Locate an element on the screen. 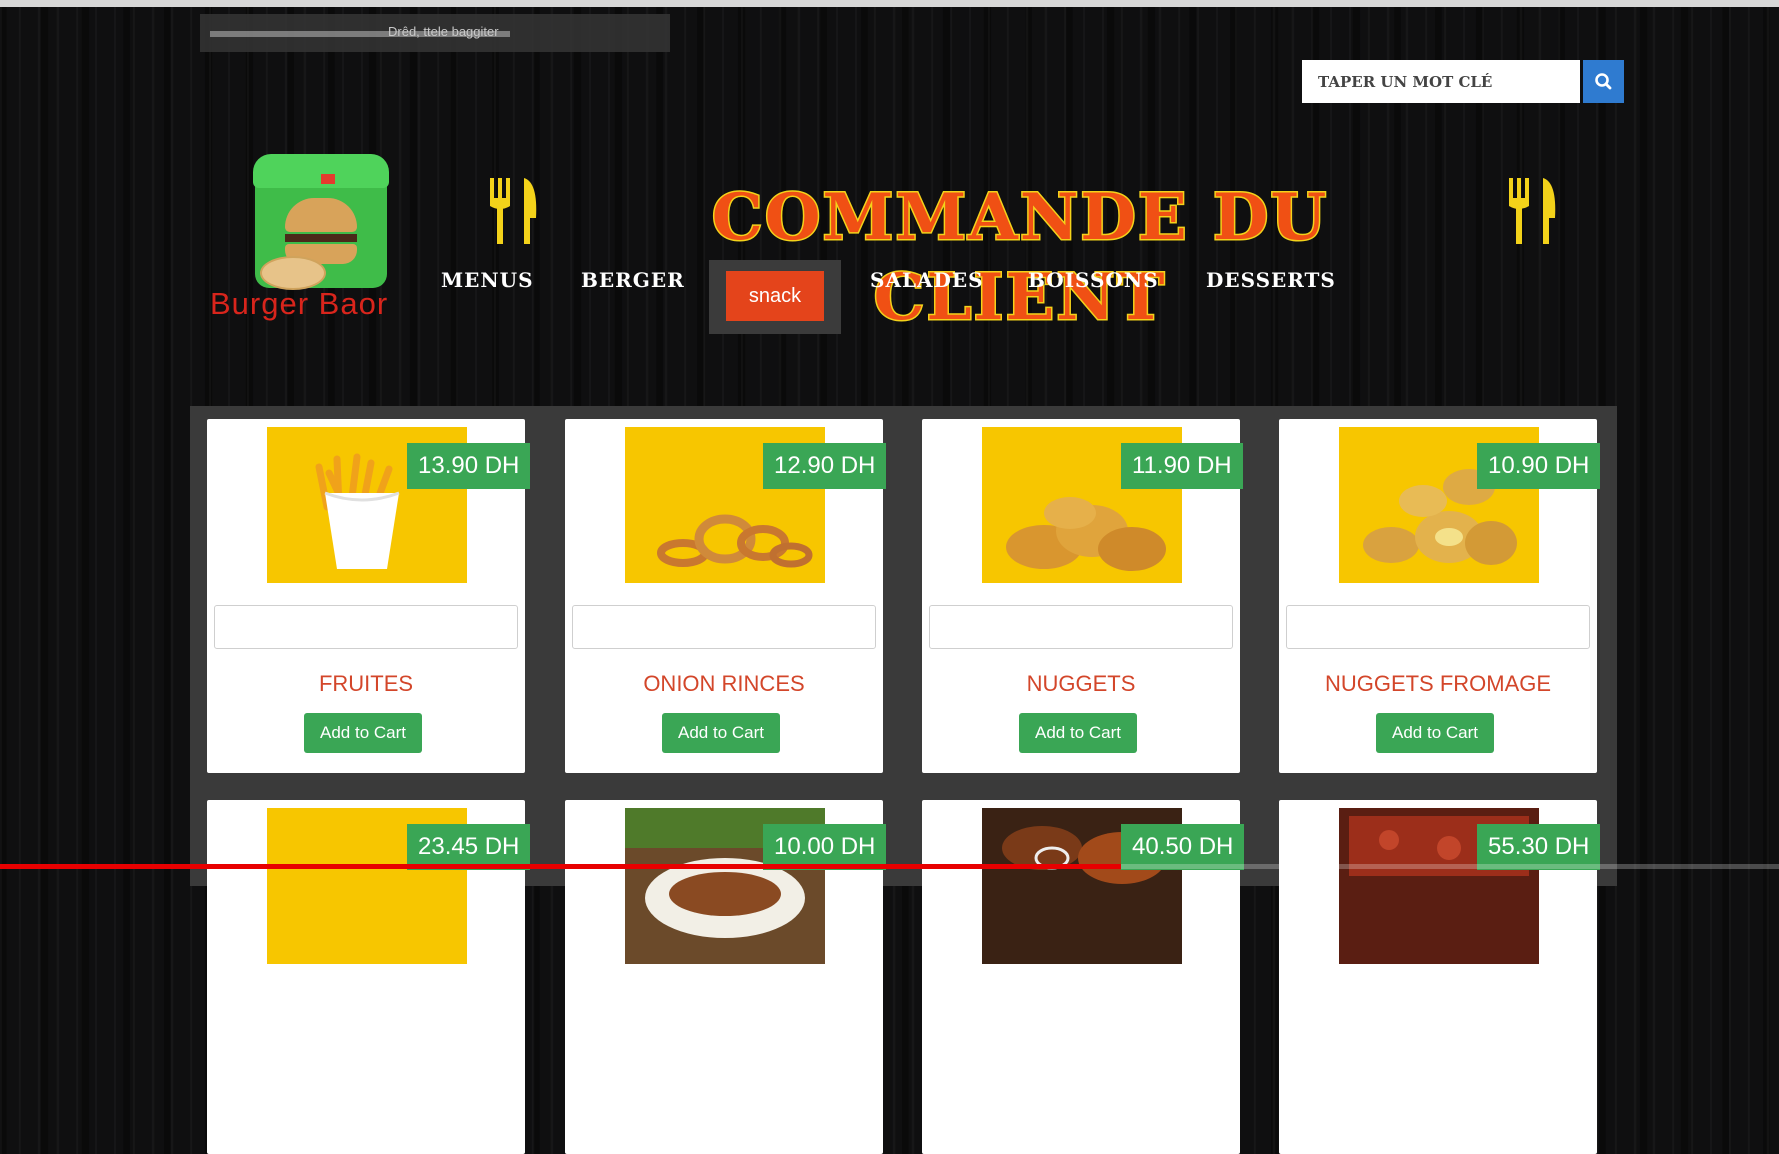  nav-item-berger: BERGER is located at coordinates (633, 280).